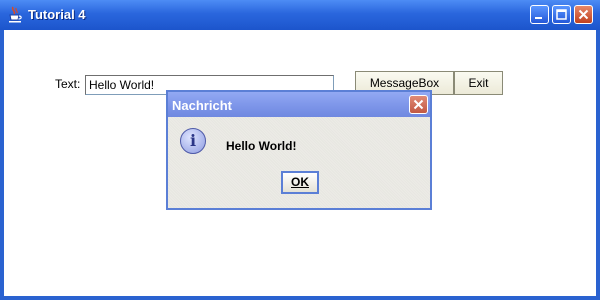 The width and height of the screenshot is (600, 300). I want to click on minimize-button, so click(539, 14).